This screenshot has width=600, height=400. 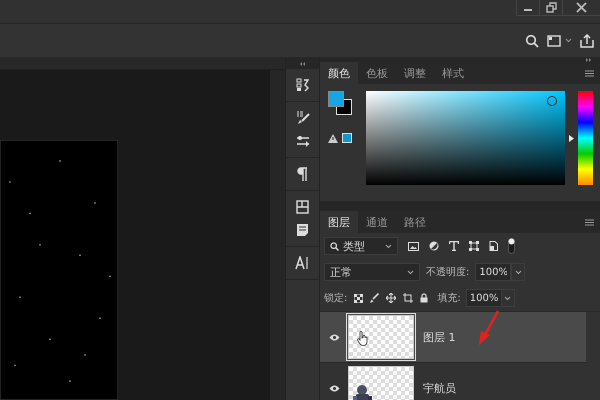 I want to click on close-icon, so click(x=581, y=7).